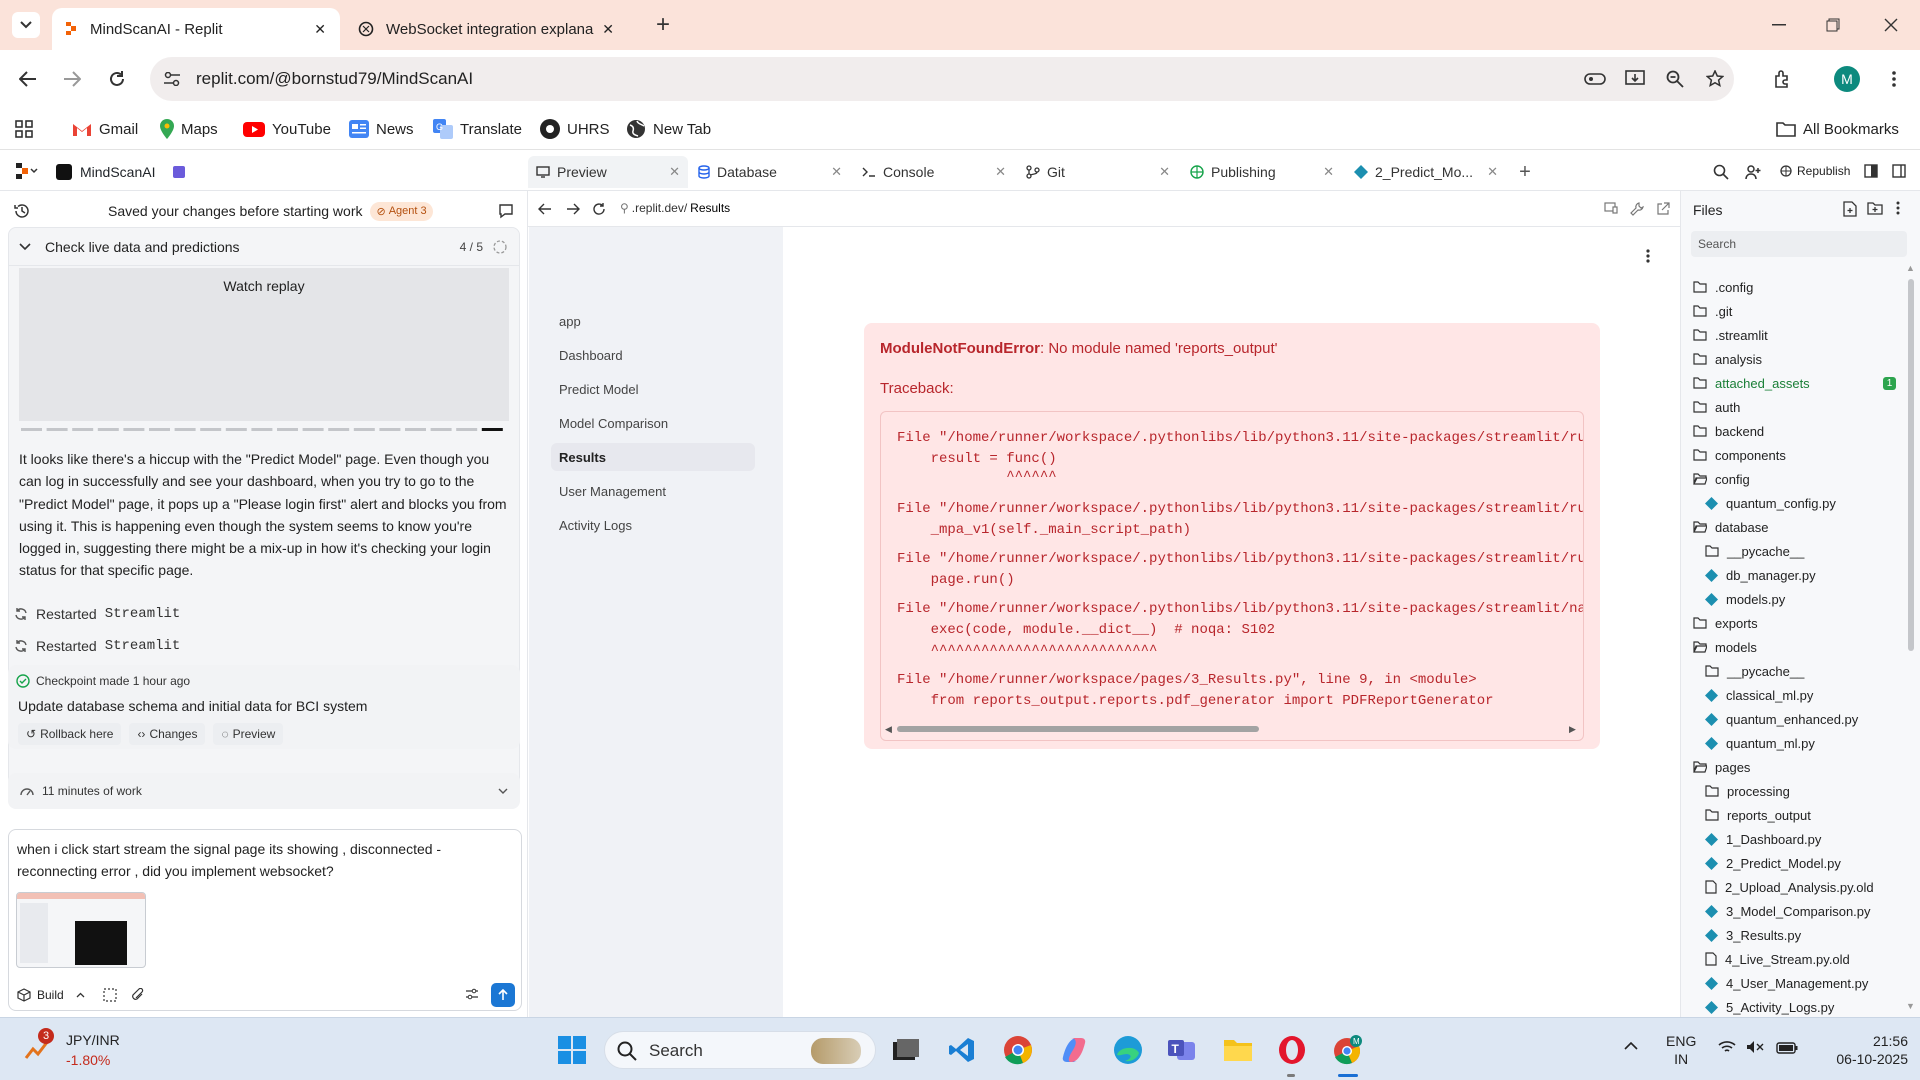  Describe the element at coordinates (1712, 311) in the screenshot. I see `folder-item: .git` at that location.